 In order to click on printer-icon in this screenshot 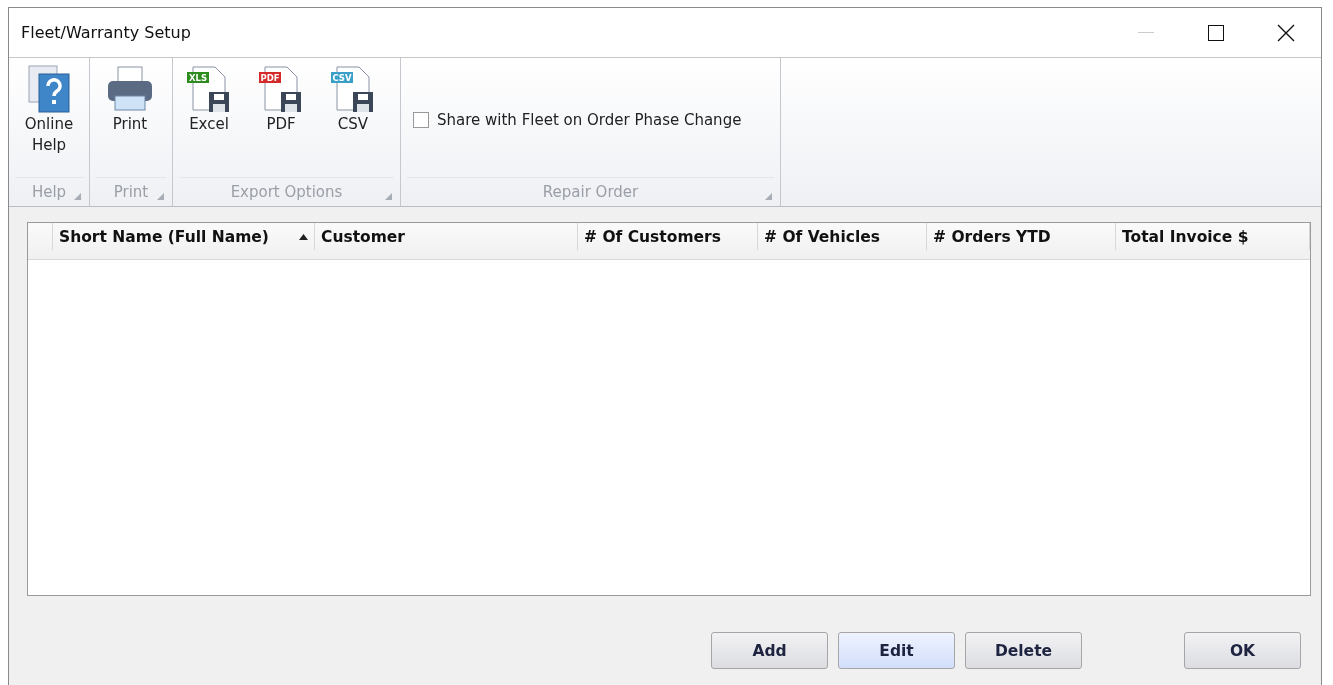, I will do `click(130, 89)`.